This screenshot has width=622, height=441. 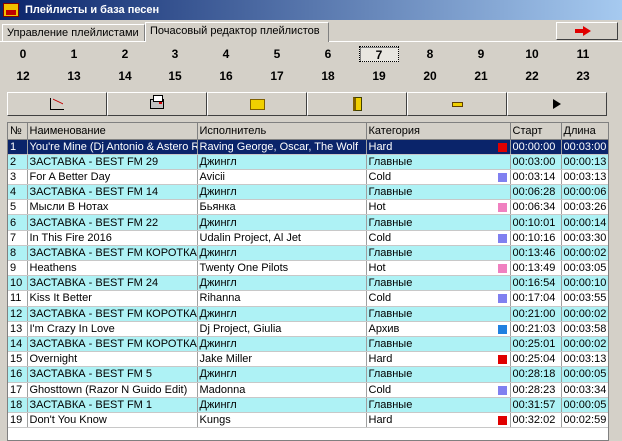 What do you see at coordinates (438, 268) in the screenshot?
I see `cell-category: Hot` at bounding box center [438, 268].